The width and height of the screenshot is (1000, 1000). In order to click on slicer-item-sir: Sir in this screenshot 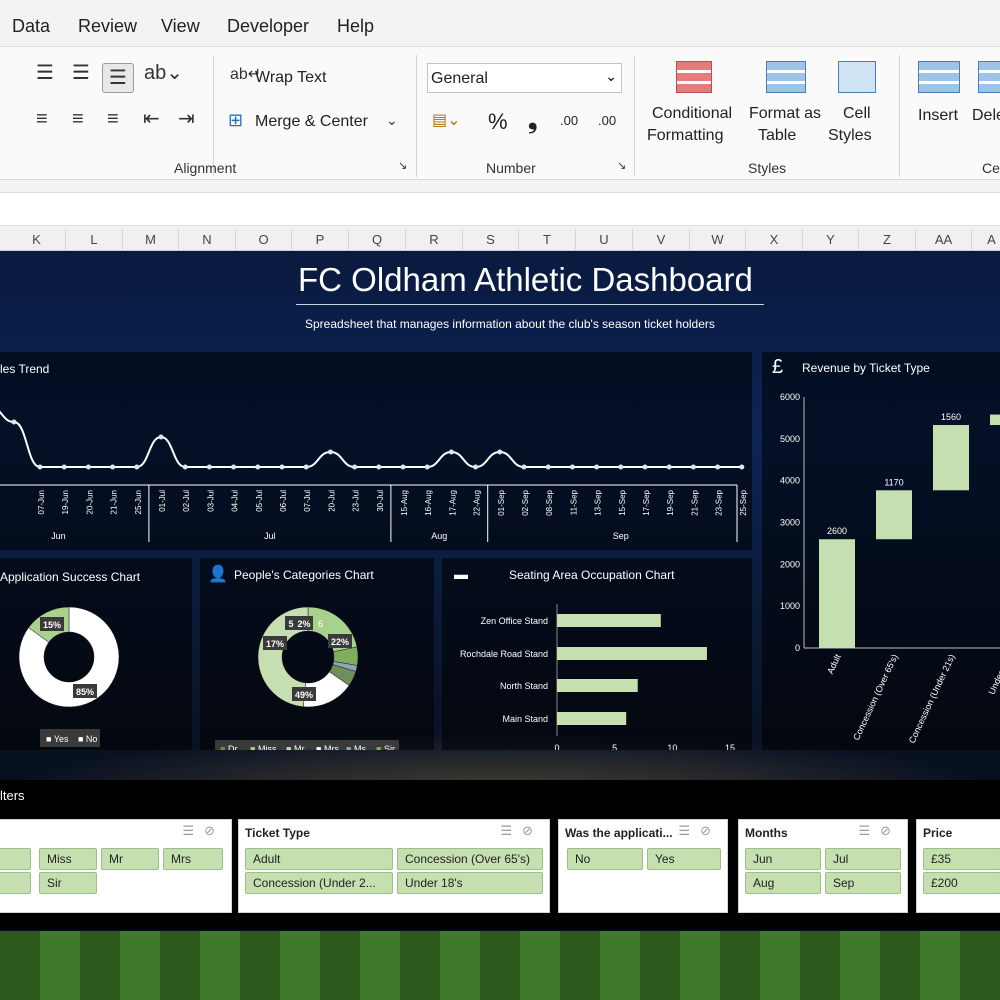, I will do `click(68, 883)`.